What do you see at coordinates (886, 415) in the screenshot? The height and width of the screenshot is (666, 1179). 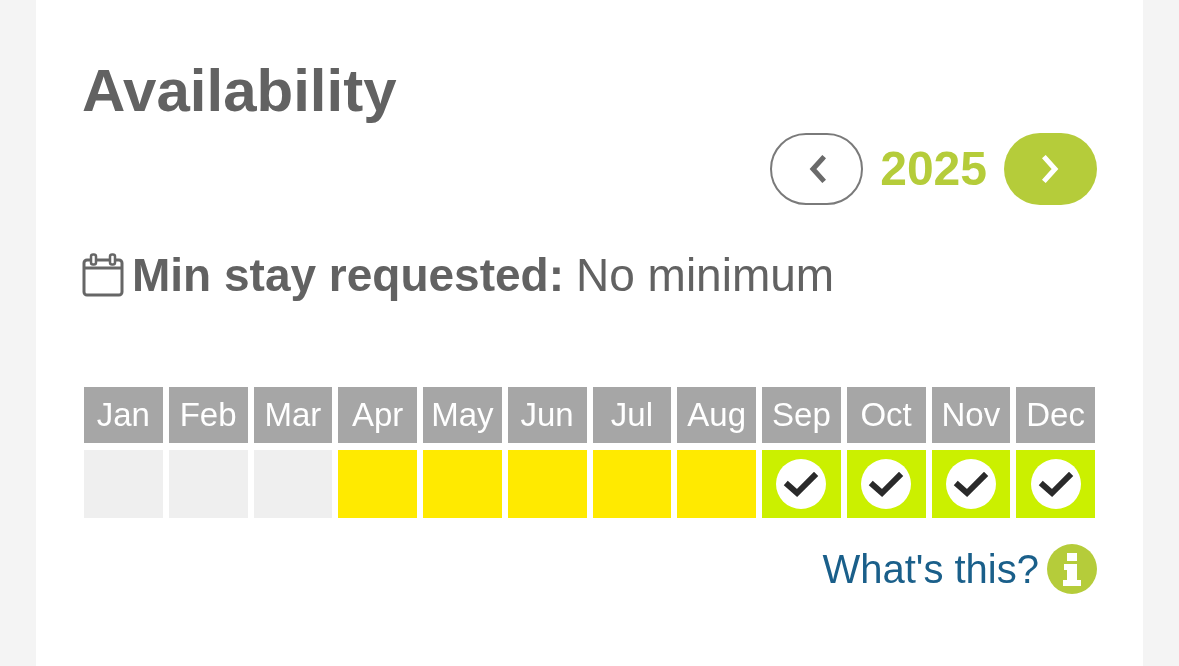 I see `month-header: Oct` at bounding box center [886, 415].